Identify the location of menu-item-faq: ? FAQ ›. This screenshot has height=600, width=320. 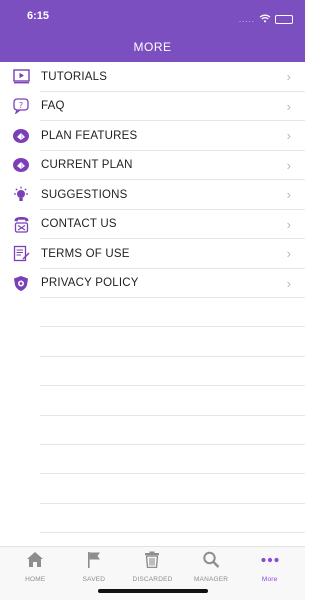
(152, 107).